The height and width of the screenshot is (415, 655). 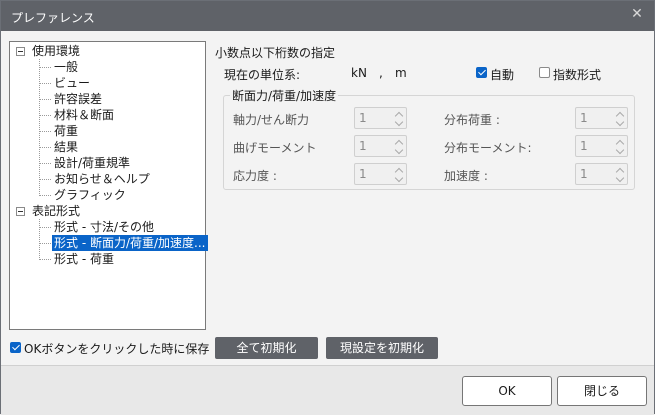 What do you see at coordinates (488, 148) in the screenshot?
I see `distributed-moment-label: 分布モーメント:` at bounding box center [488, 148].